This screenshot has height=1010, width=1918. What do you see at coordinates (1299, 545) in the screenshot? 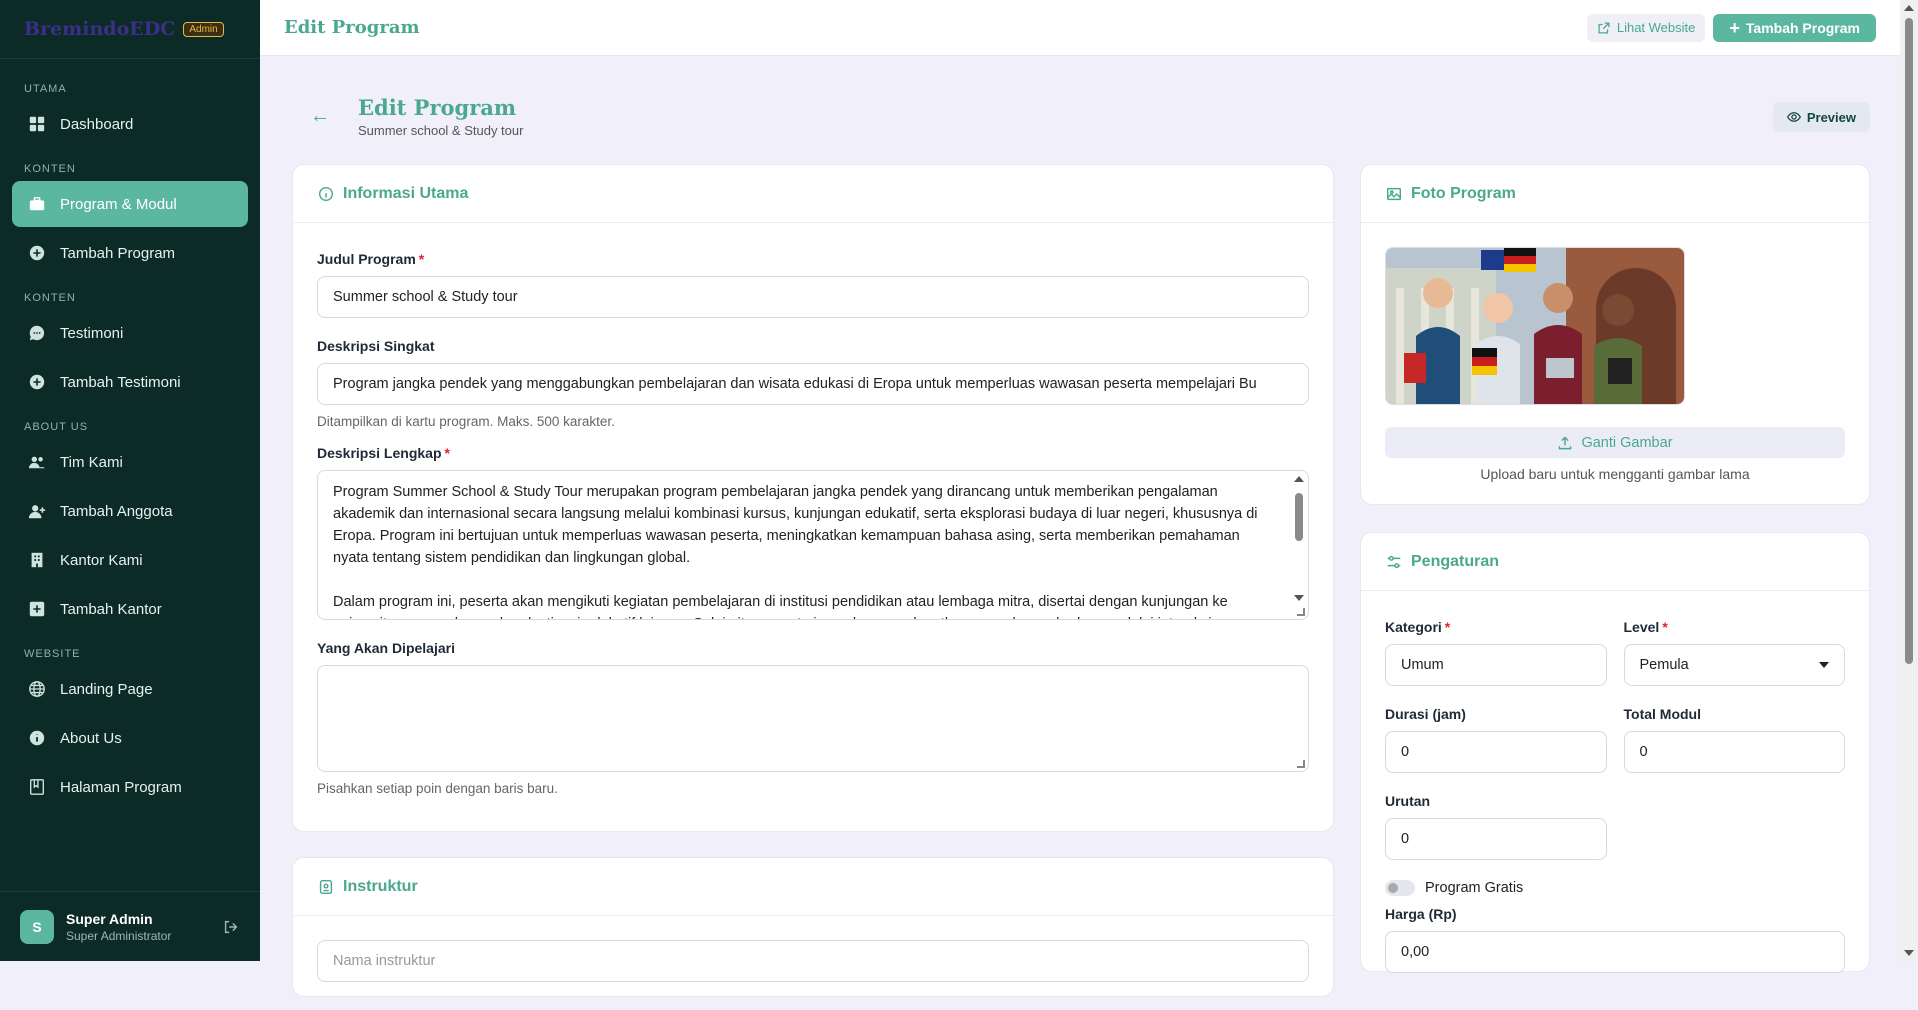
I see `textarea-scrollbar` at bounding box center [1299, 545].